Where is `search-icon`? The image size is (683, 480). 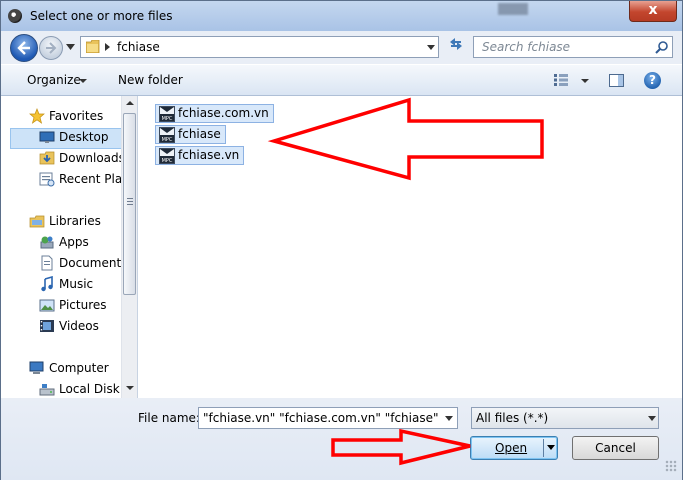
search-icon is located at coordinates (662, 47).